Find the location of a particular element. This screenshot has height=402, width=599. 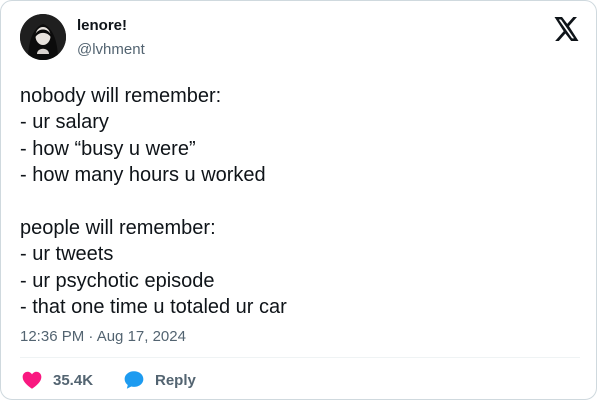

tweet-text-line: - ur psychotic episode is located at coordinates (117, 280).